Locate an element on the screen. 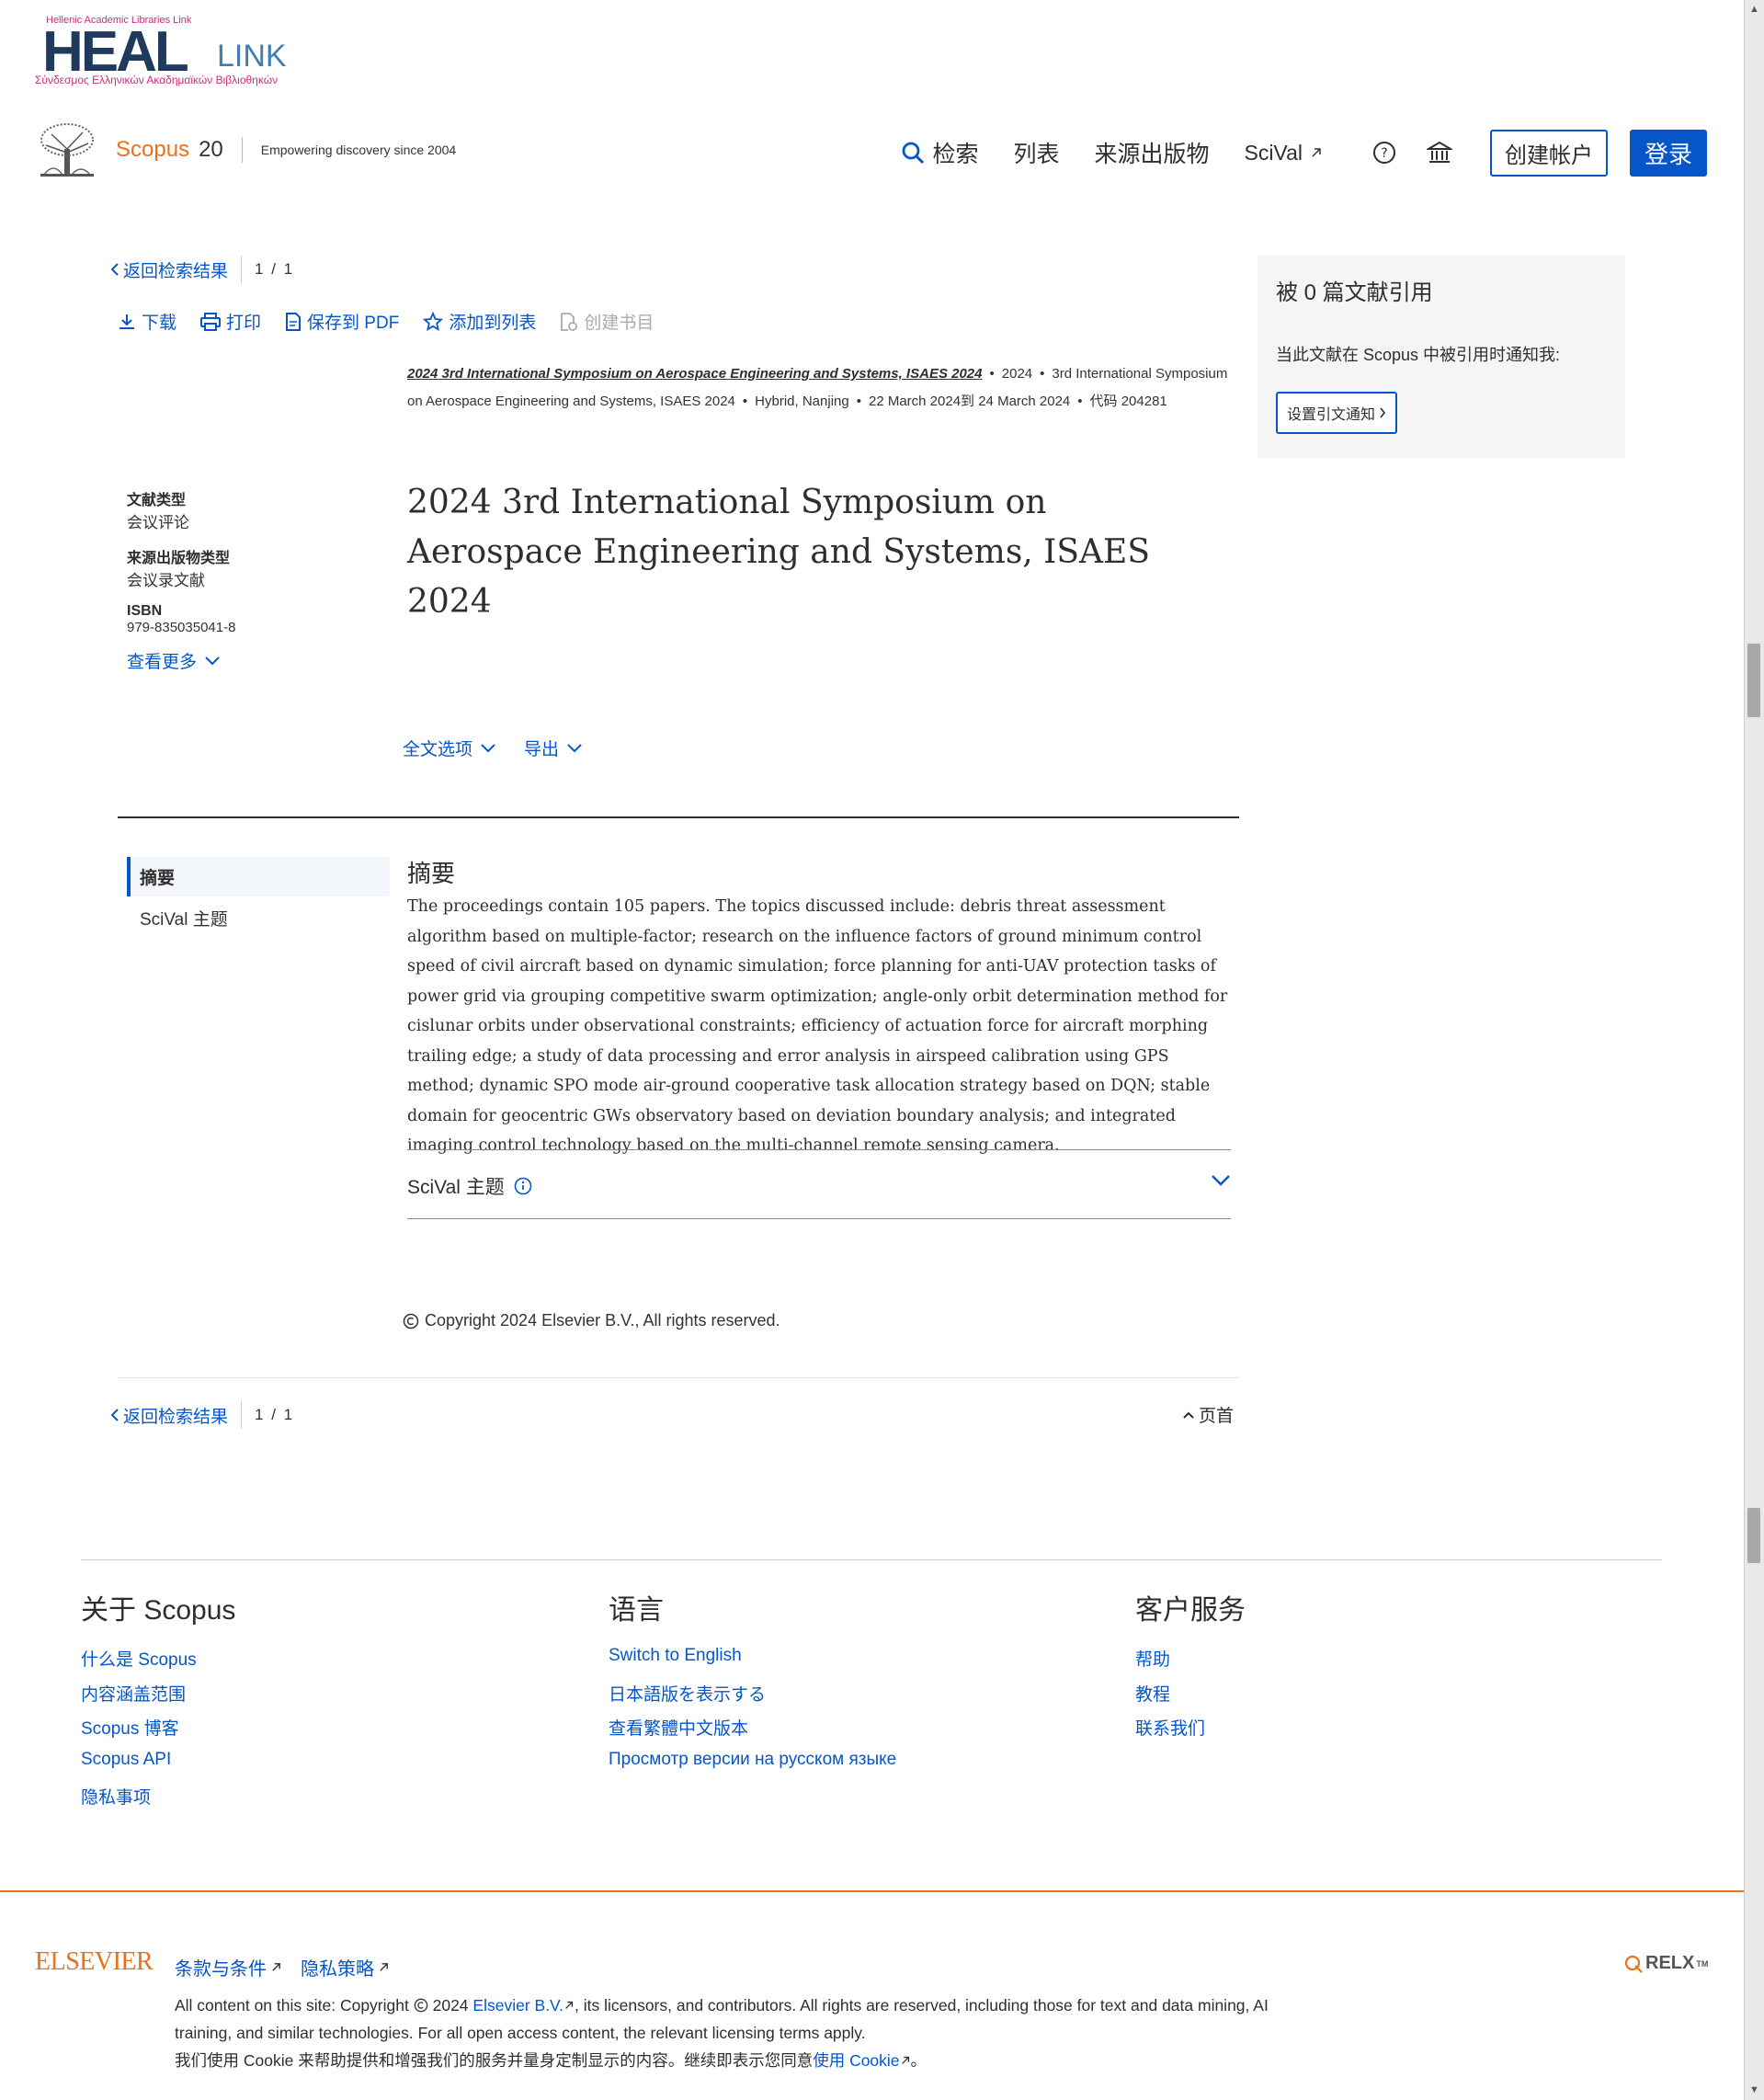 Image resolution: width=1764 pixels, height=2100 pixels. footer-link-japanese: 日本語版を表示する is located at coordinates (838, 1698).